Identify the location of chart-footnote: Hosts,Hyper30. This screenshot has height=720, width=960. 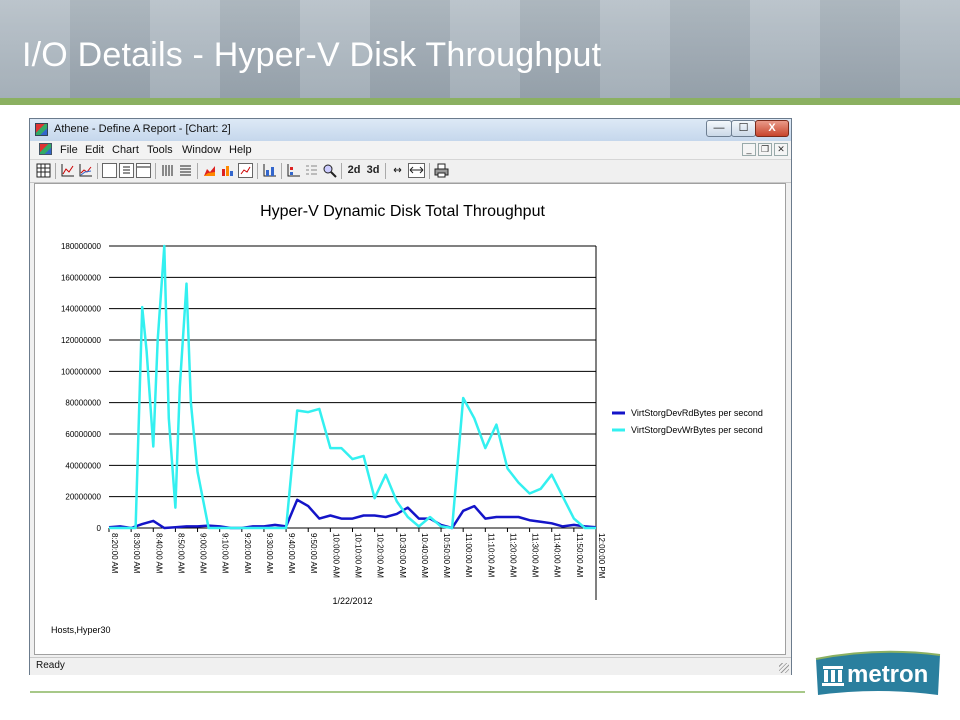
(81, 630).